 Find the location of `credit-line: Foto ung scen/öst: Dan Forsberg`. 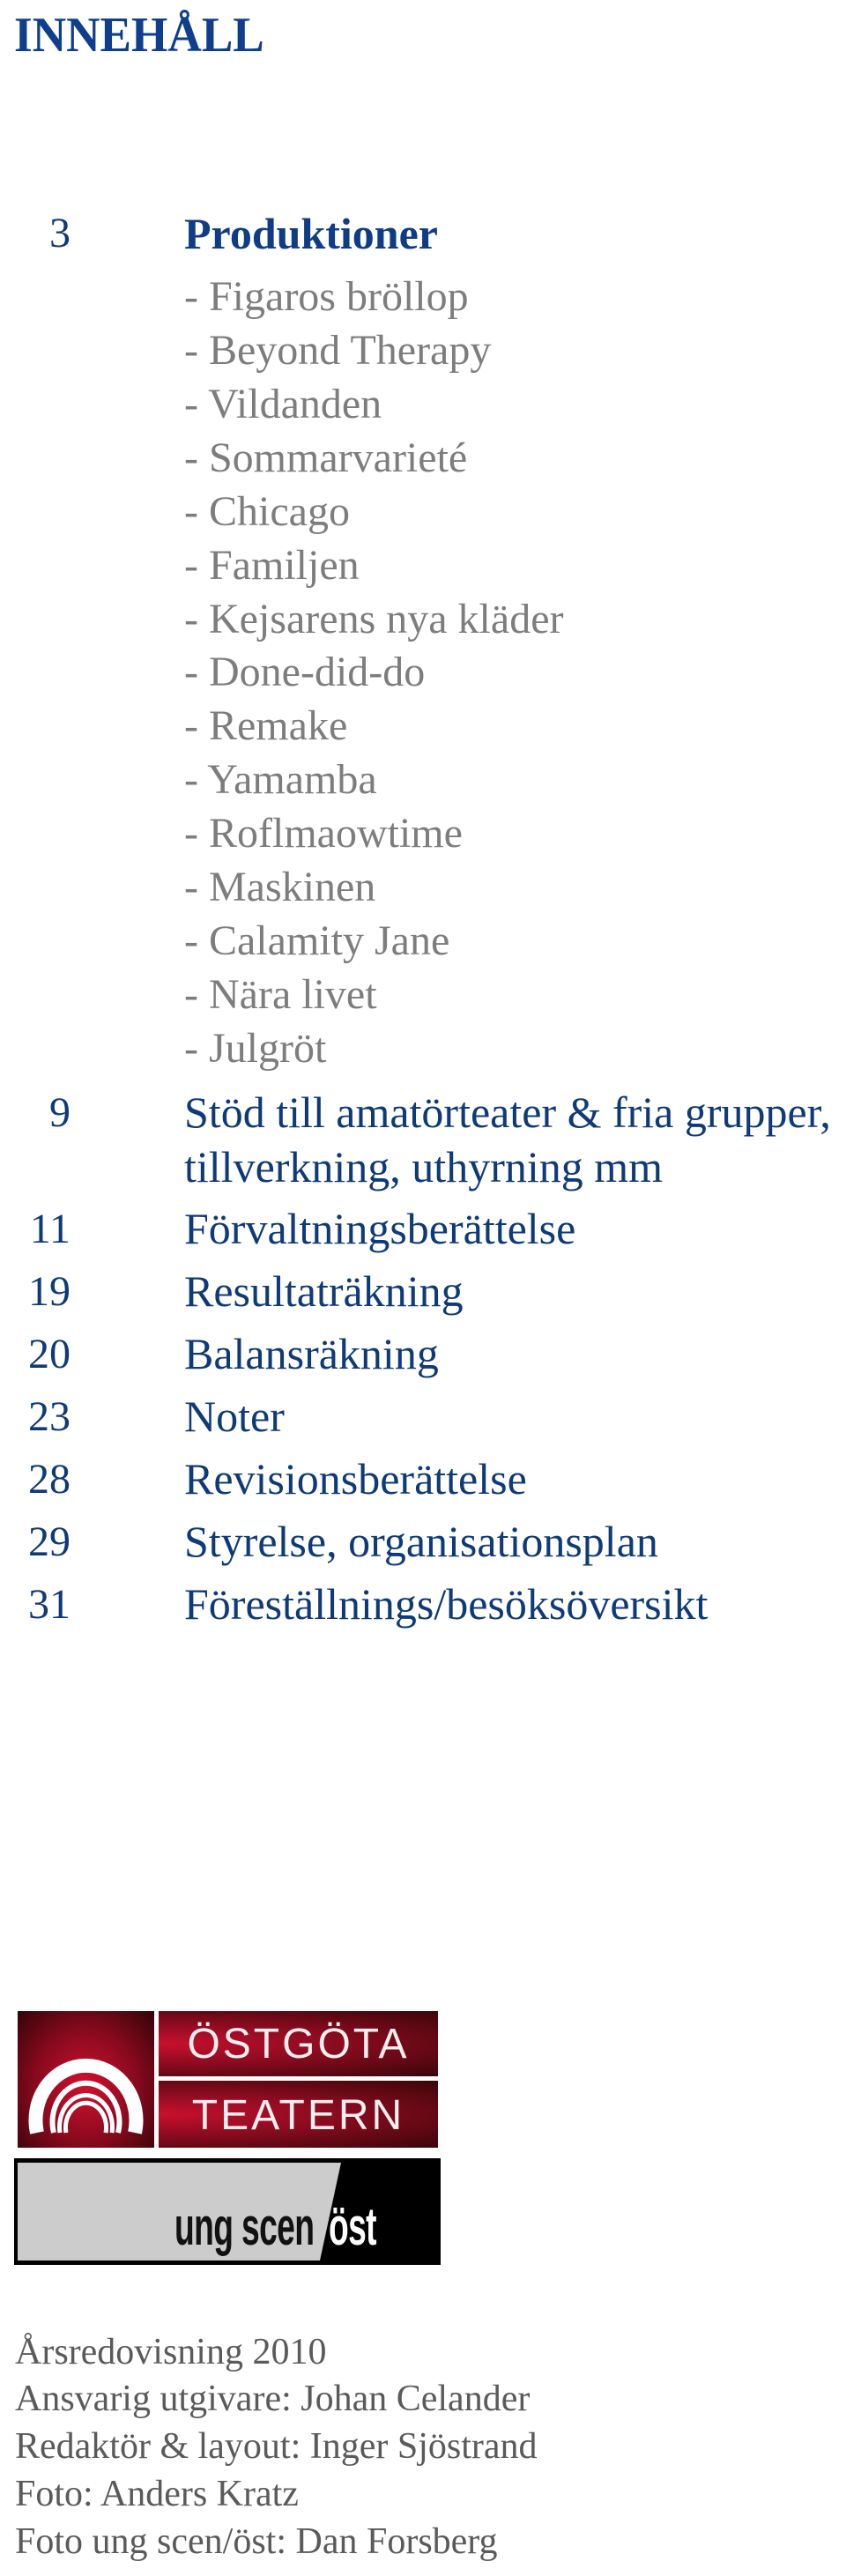

credit-line: Foto ung scen/öst: Dan Forsberg is located at coordinates (256, 2541).